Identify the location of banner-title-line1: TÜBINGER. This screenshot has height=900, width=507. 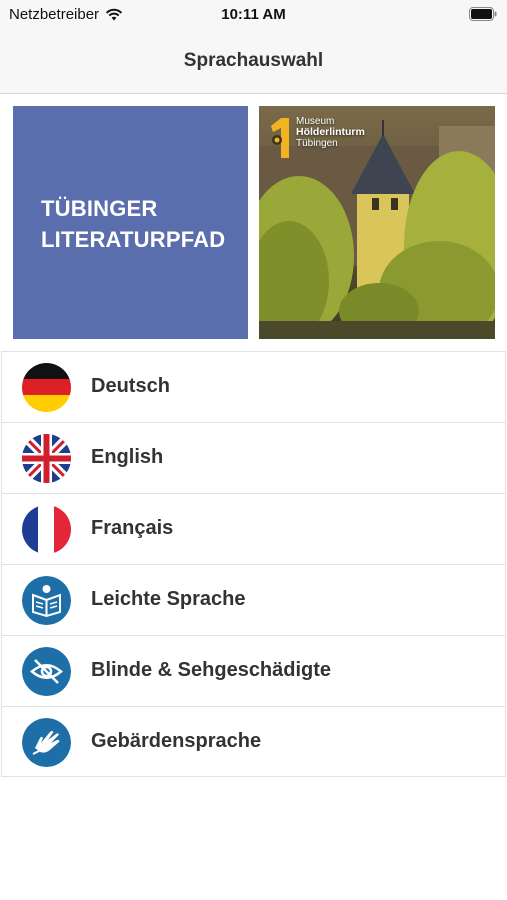
(99, 208).